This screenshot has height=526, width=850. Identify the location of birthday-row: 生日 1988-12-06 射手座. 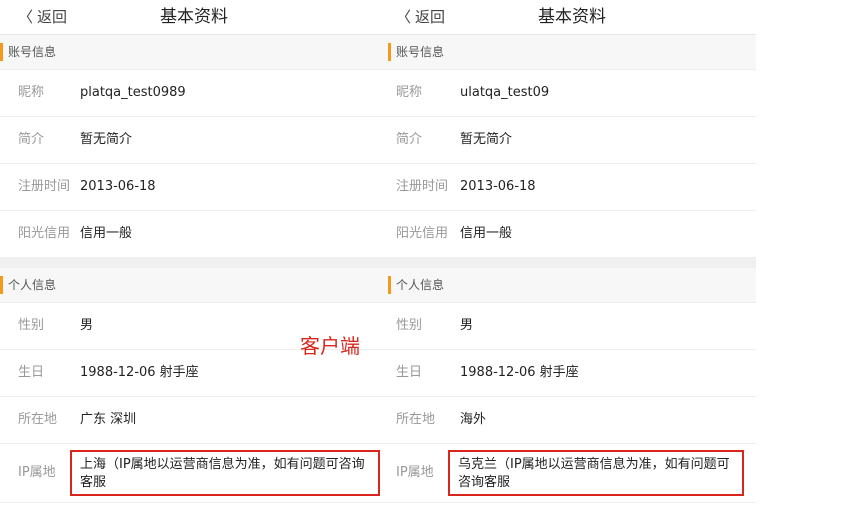
(572, 373).